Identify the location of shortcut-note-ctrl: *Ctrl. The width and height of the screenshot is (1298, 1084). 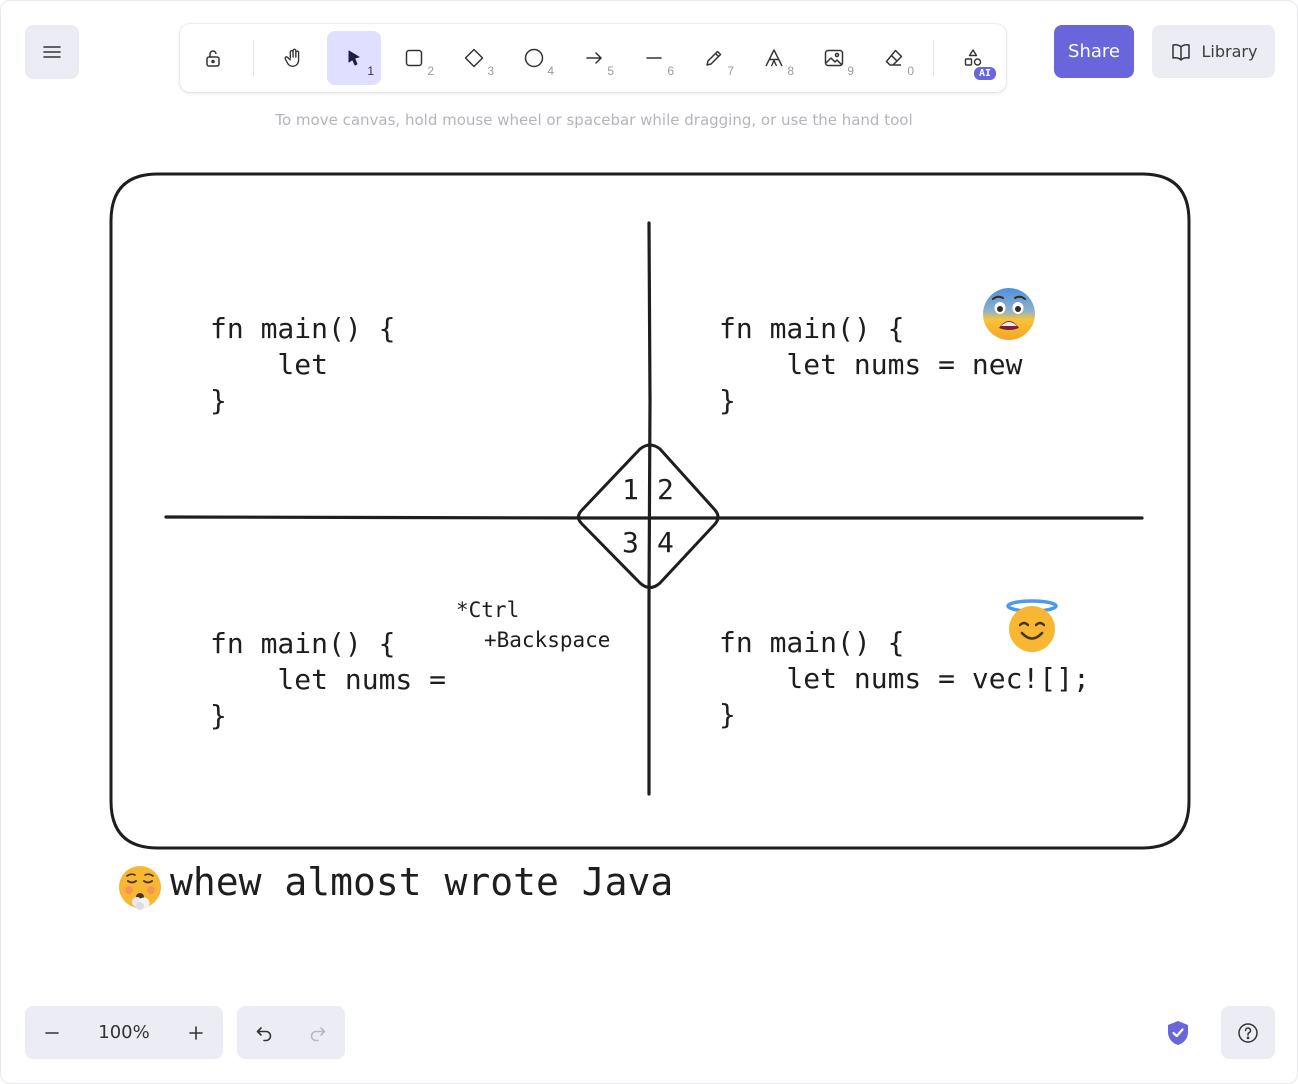
(487, 610).